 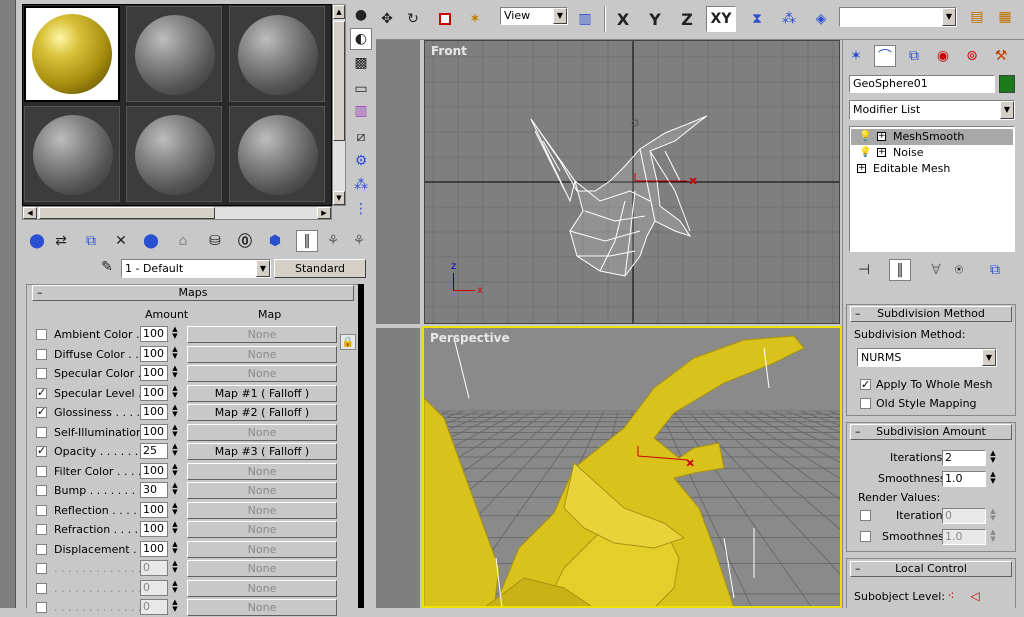 I want to click on utilities-tab-icon: ⚒, so click(x=1001, y=56).